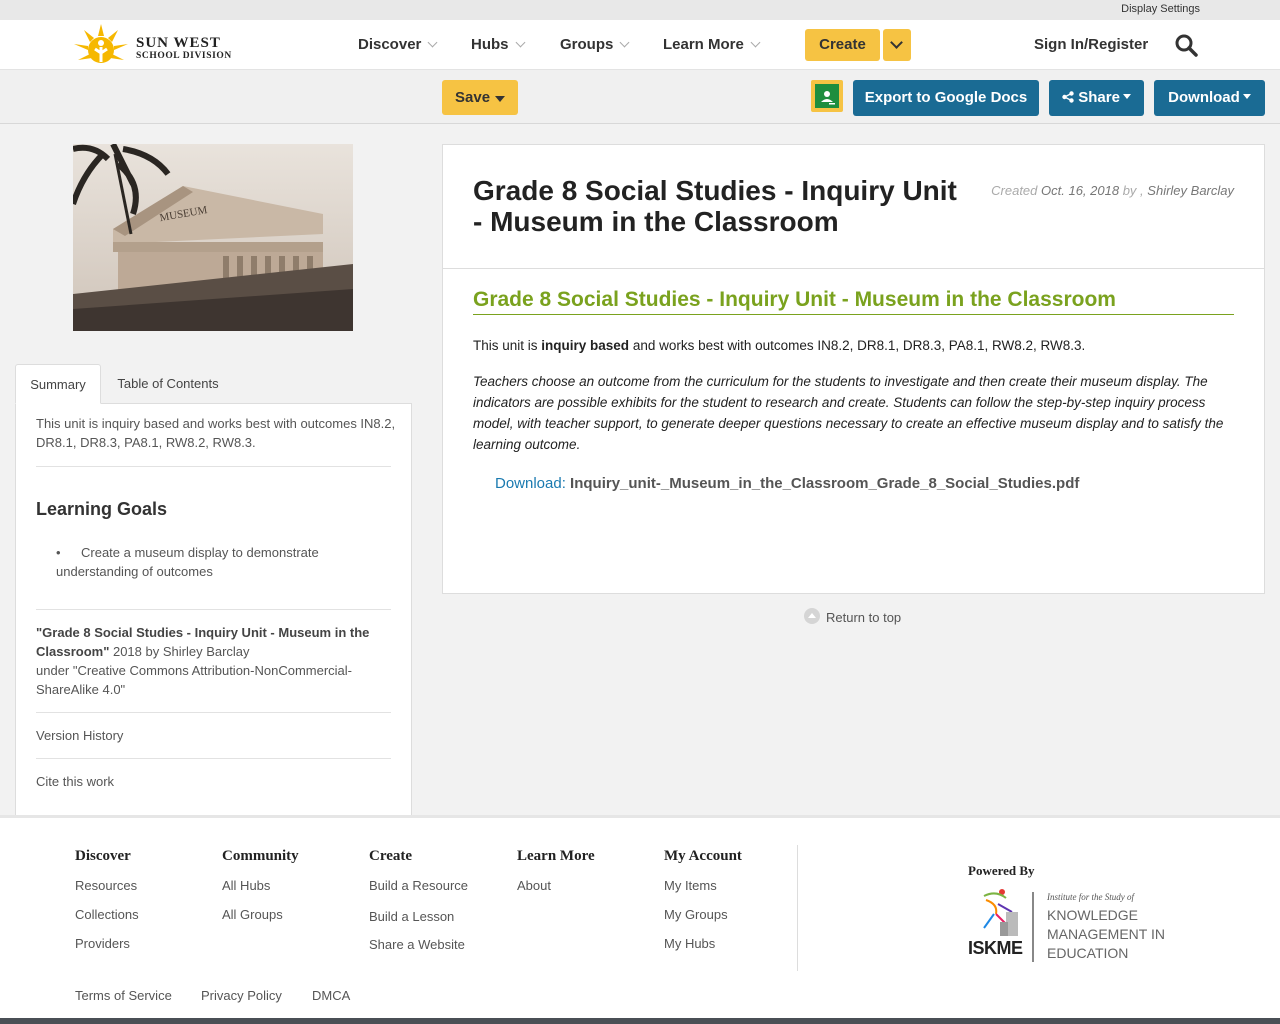 This screenshot has width=1280, height=1024. I want to click on footer-heading-community: Community, so click(260, 856).